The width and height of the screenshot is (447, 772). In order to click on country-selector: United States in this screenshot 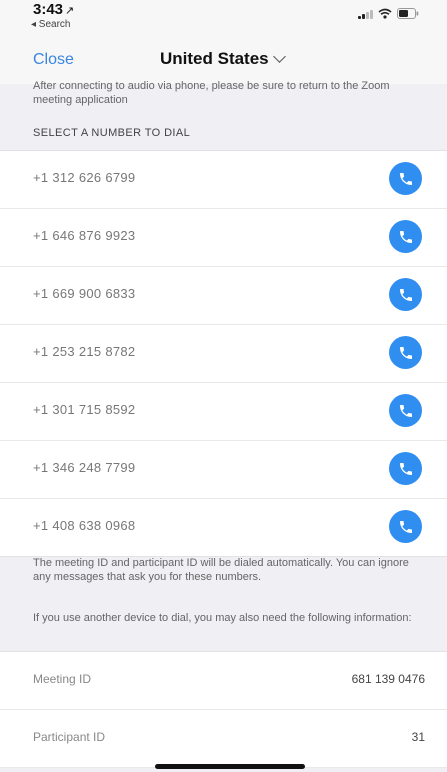, I will do `click(223, 59)`.